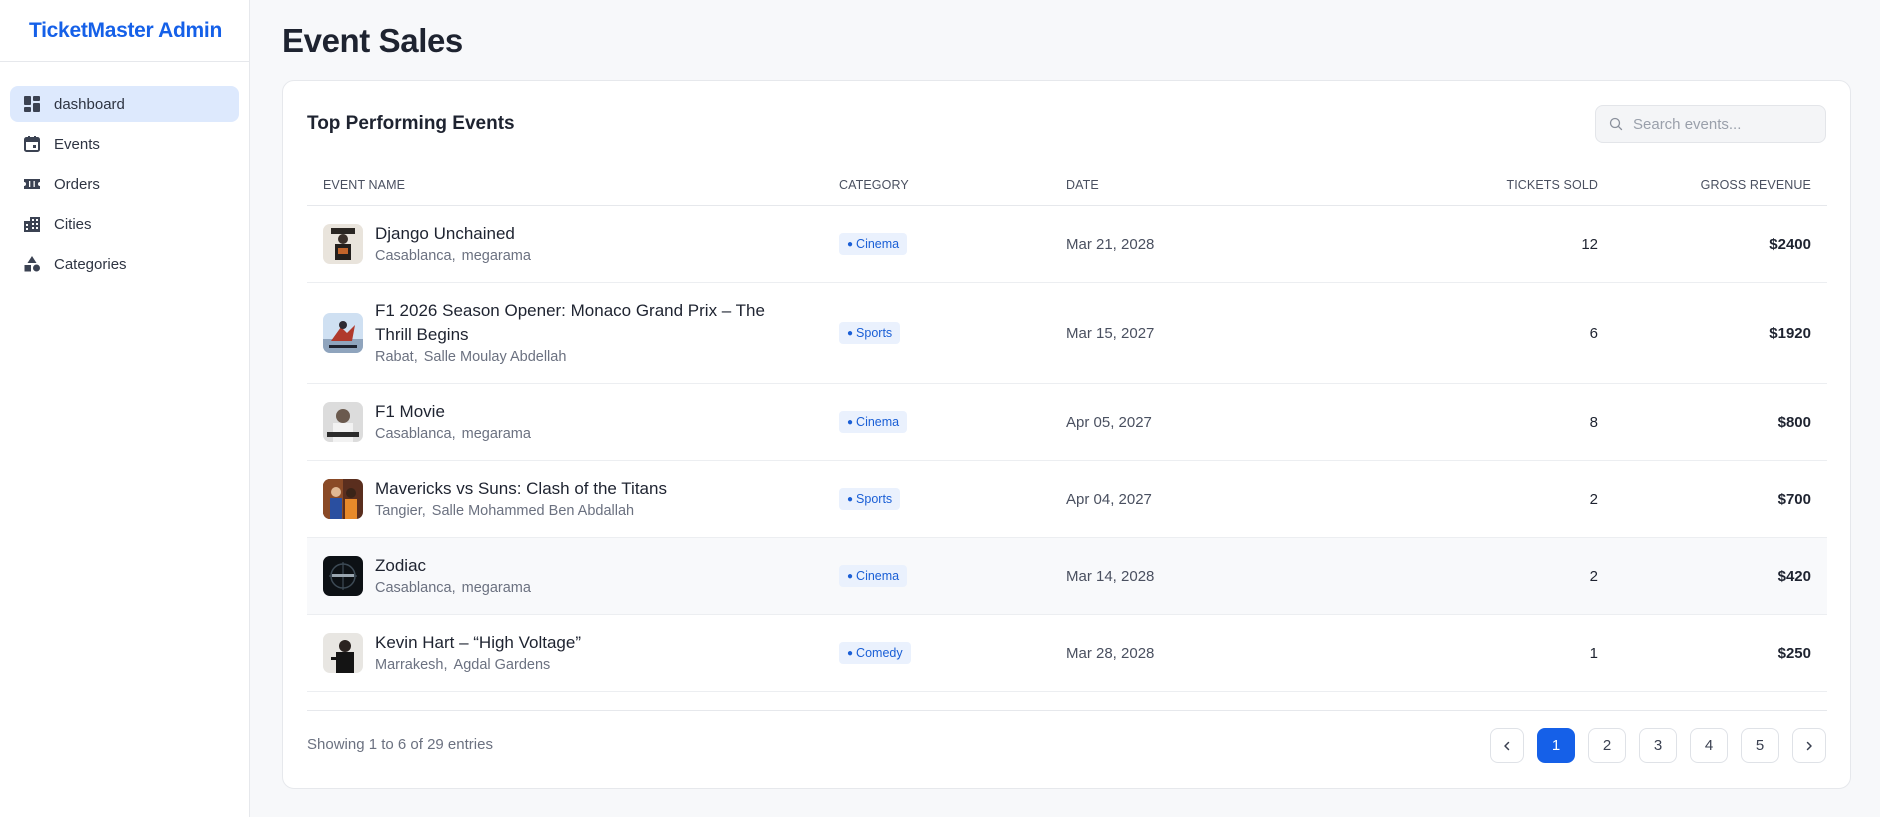  What do you see at coordinates (1589, 244) in the screenshot?
I see `tickets-sold: 12` at bounding box center [1589, 244].